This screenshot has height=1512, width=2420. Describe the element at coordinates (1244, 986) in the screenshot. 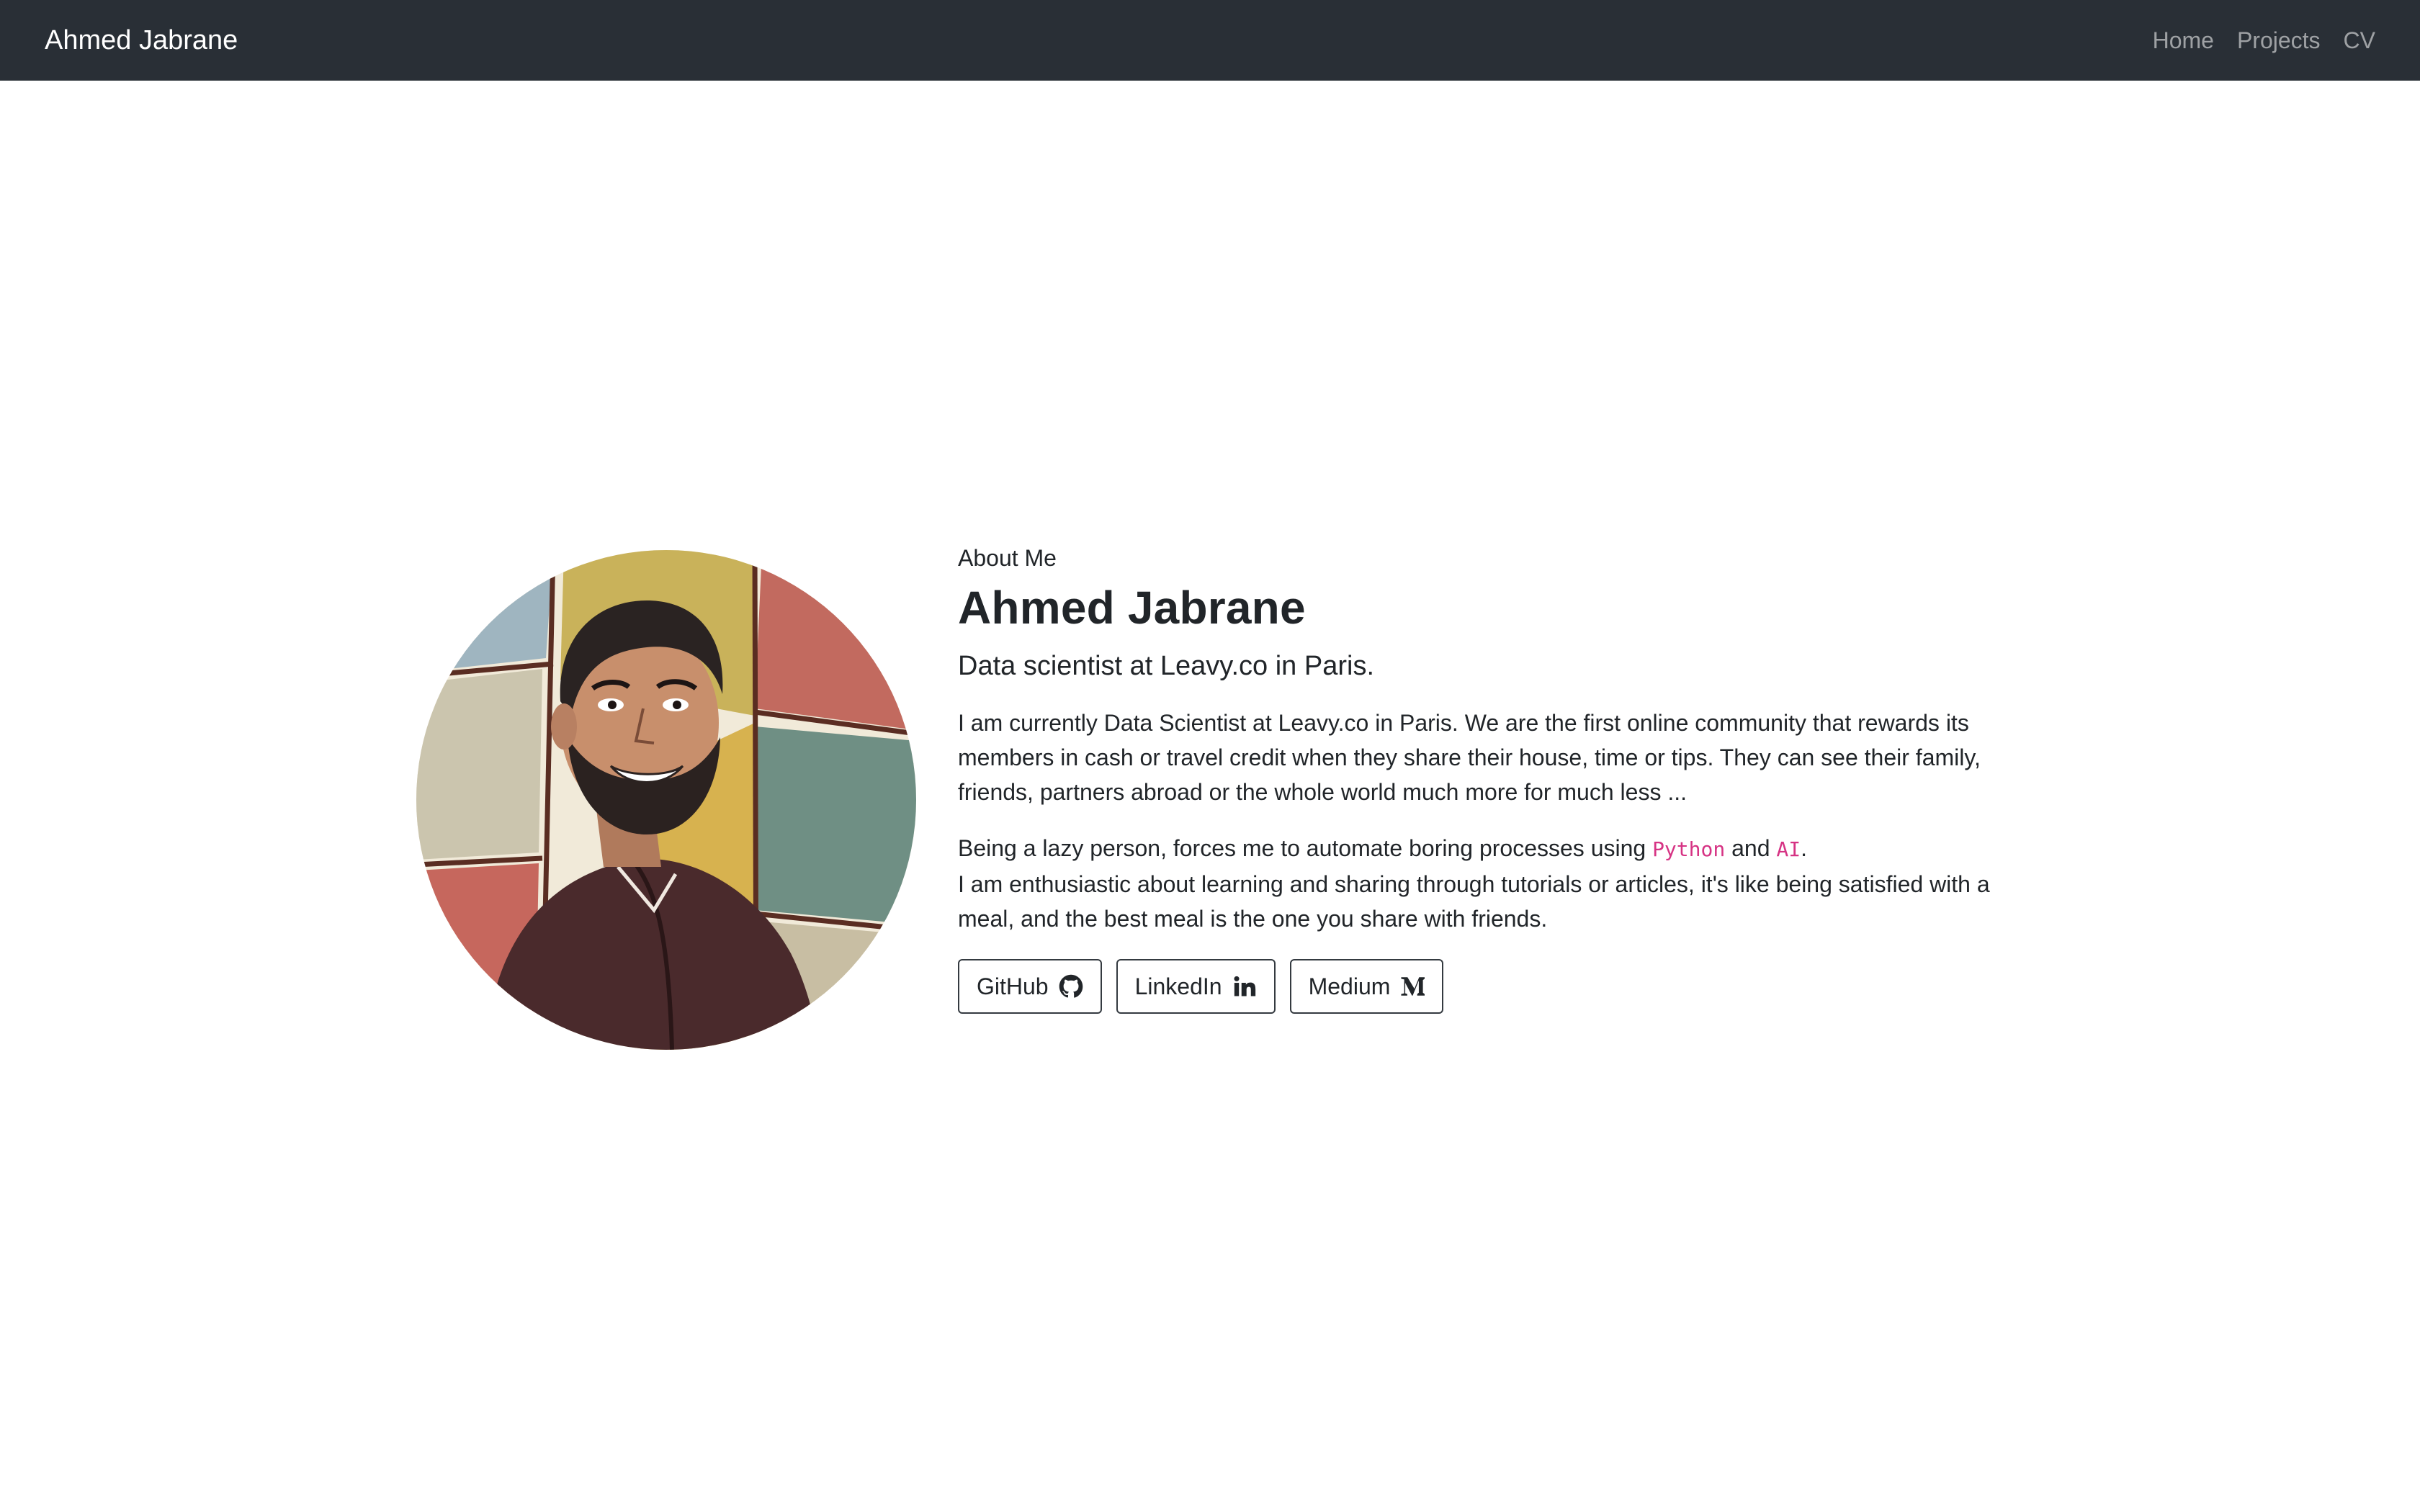

I see `linkedin-icon` at that location.